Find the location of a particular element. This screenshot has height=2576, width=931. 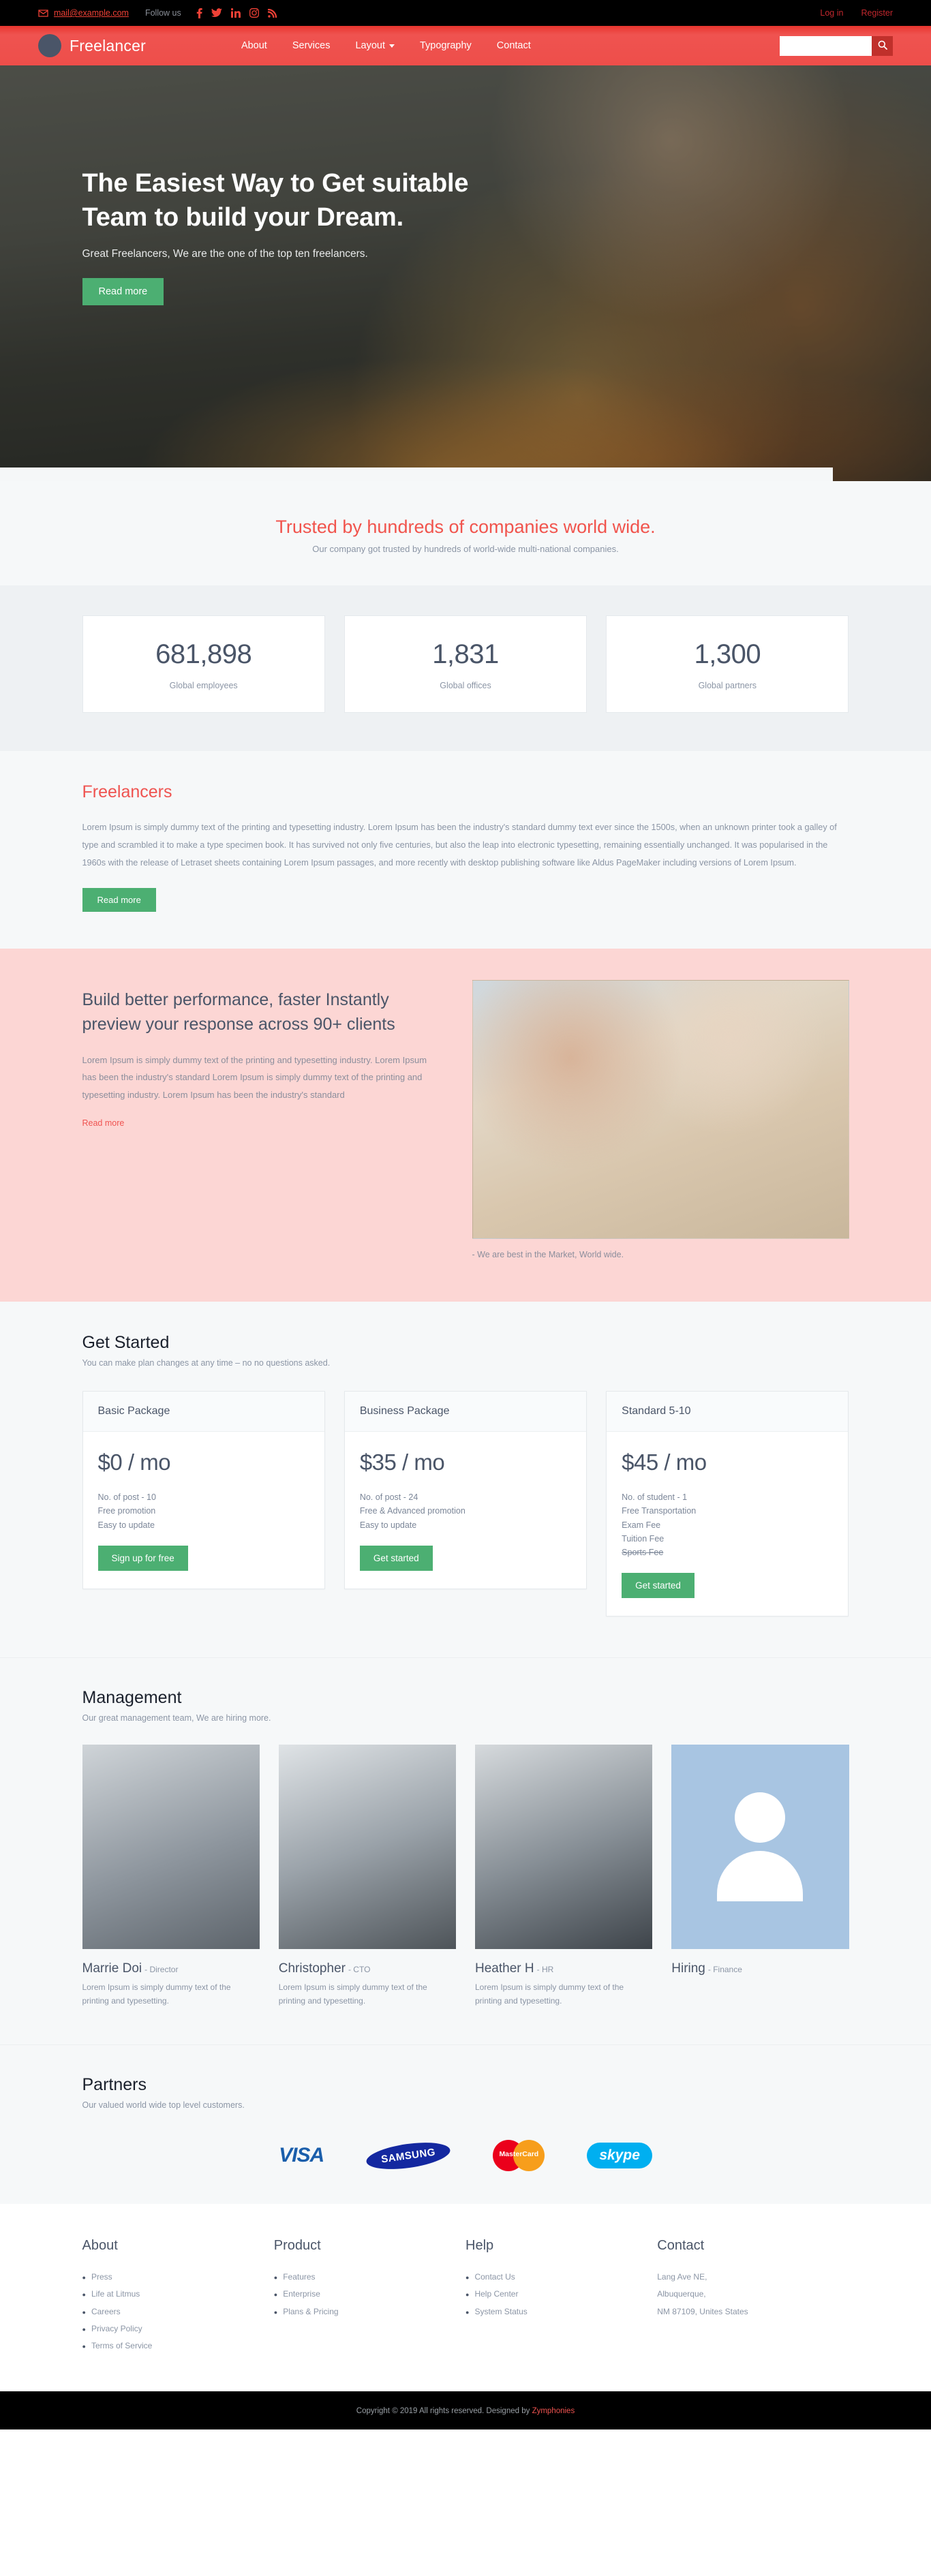

address-line: Albuquerque, is located at coordinates (681, 2294).